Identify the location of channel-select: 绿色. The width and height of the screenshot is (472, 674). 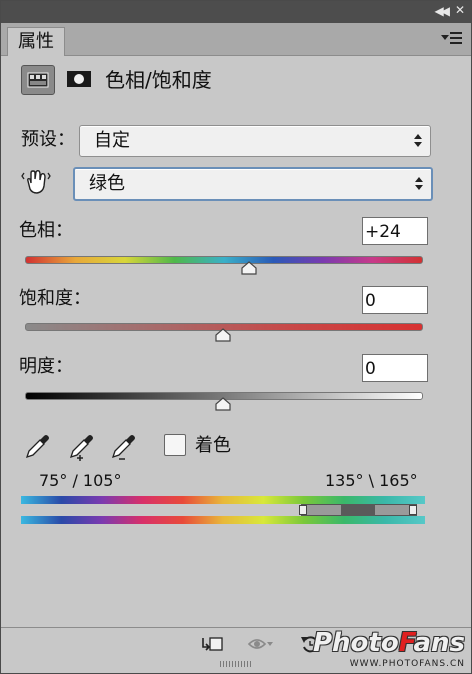
(253, 184).